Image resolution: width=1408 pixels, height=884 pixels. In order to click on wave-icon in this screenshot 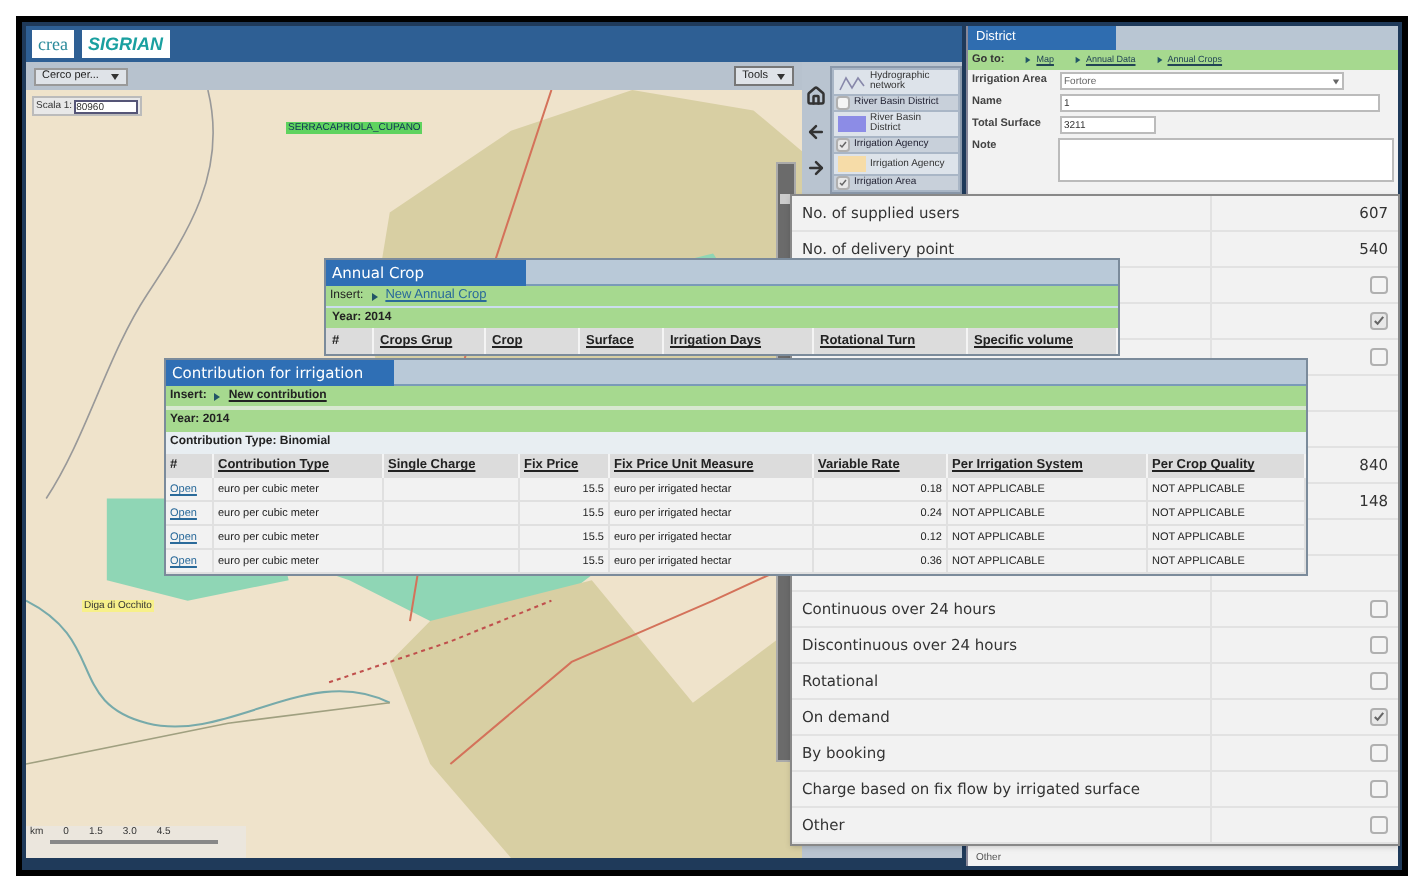, I will do `click(852, 82)`.